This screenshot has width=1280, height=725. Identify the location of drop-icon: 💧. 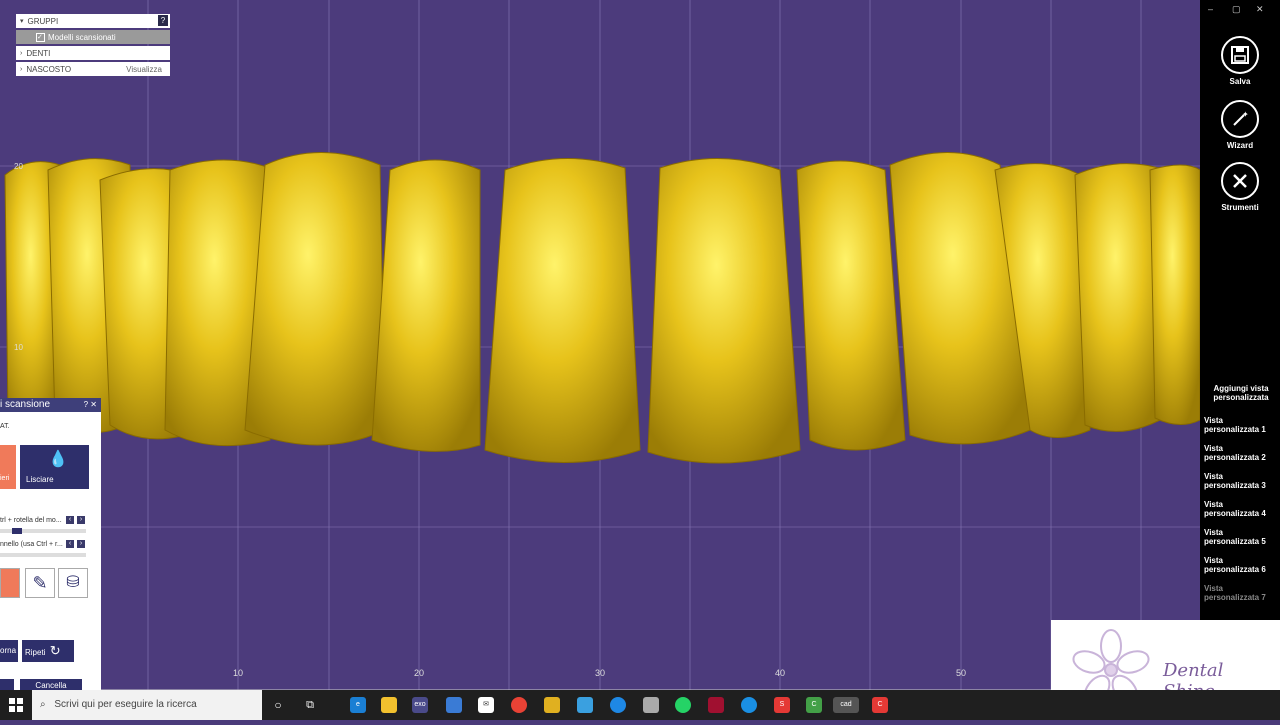
(58, 459).